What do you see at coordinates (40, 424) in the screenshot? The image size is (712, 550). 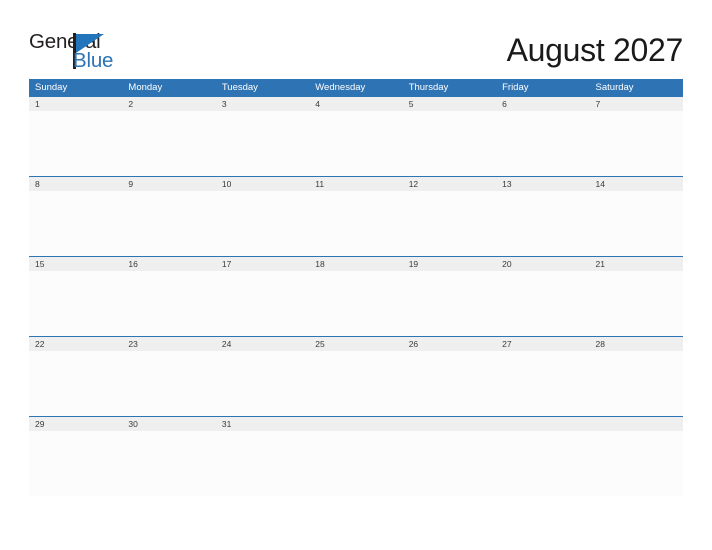 I see `date-number: 29` at bounding box center [40, 424].